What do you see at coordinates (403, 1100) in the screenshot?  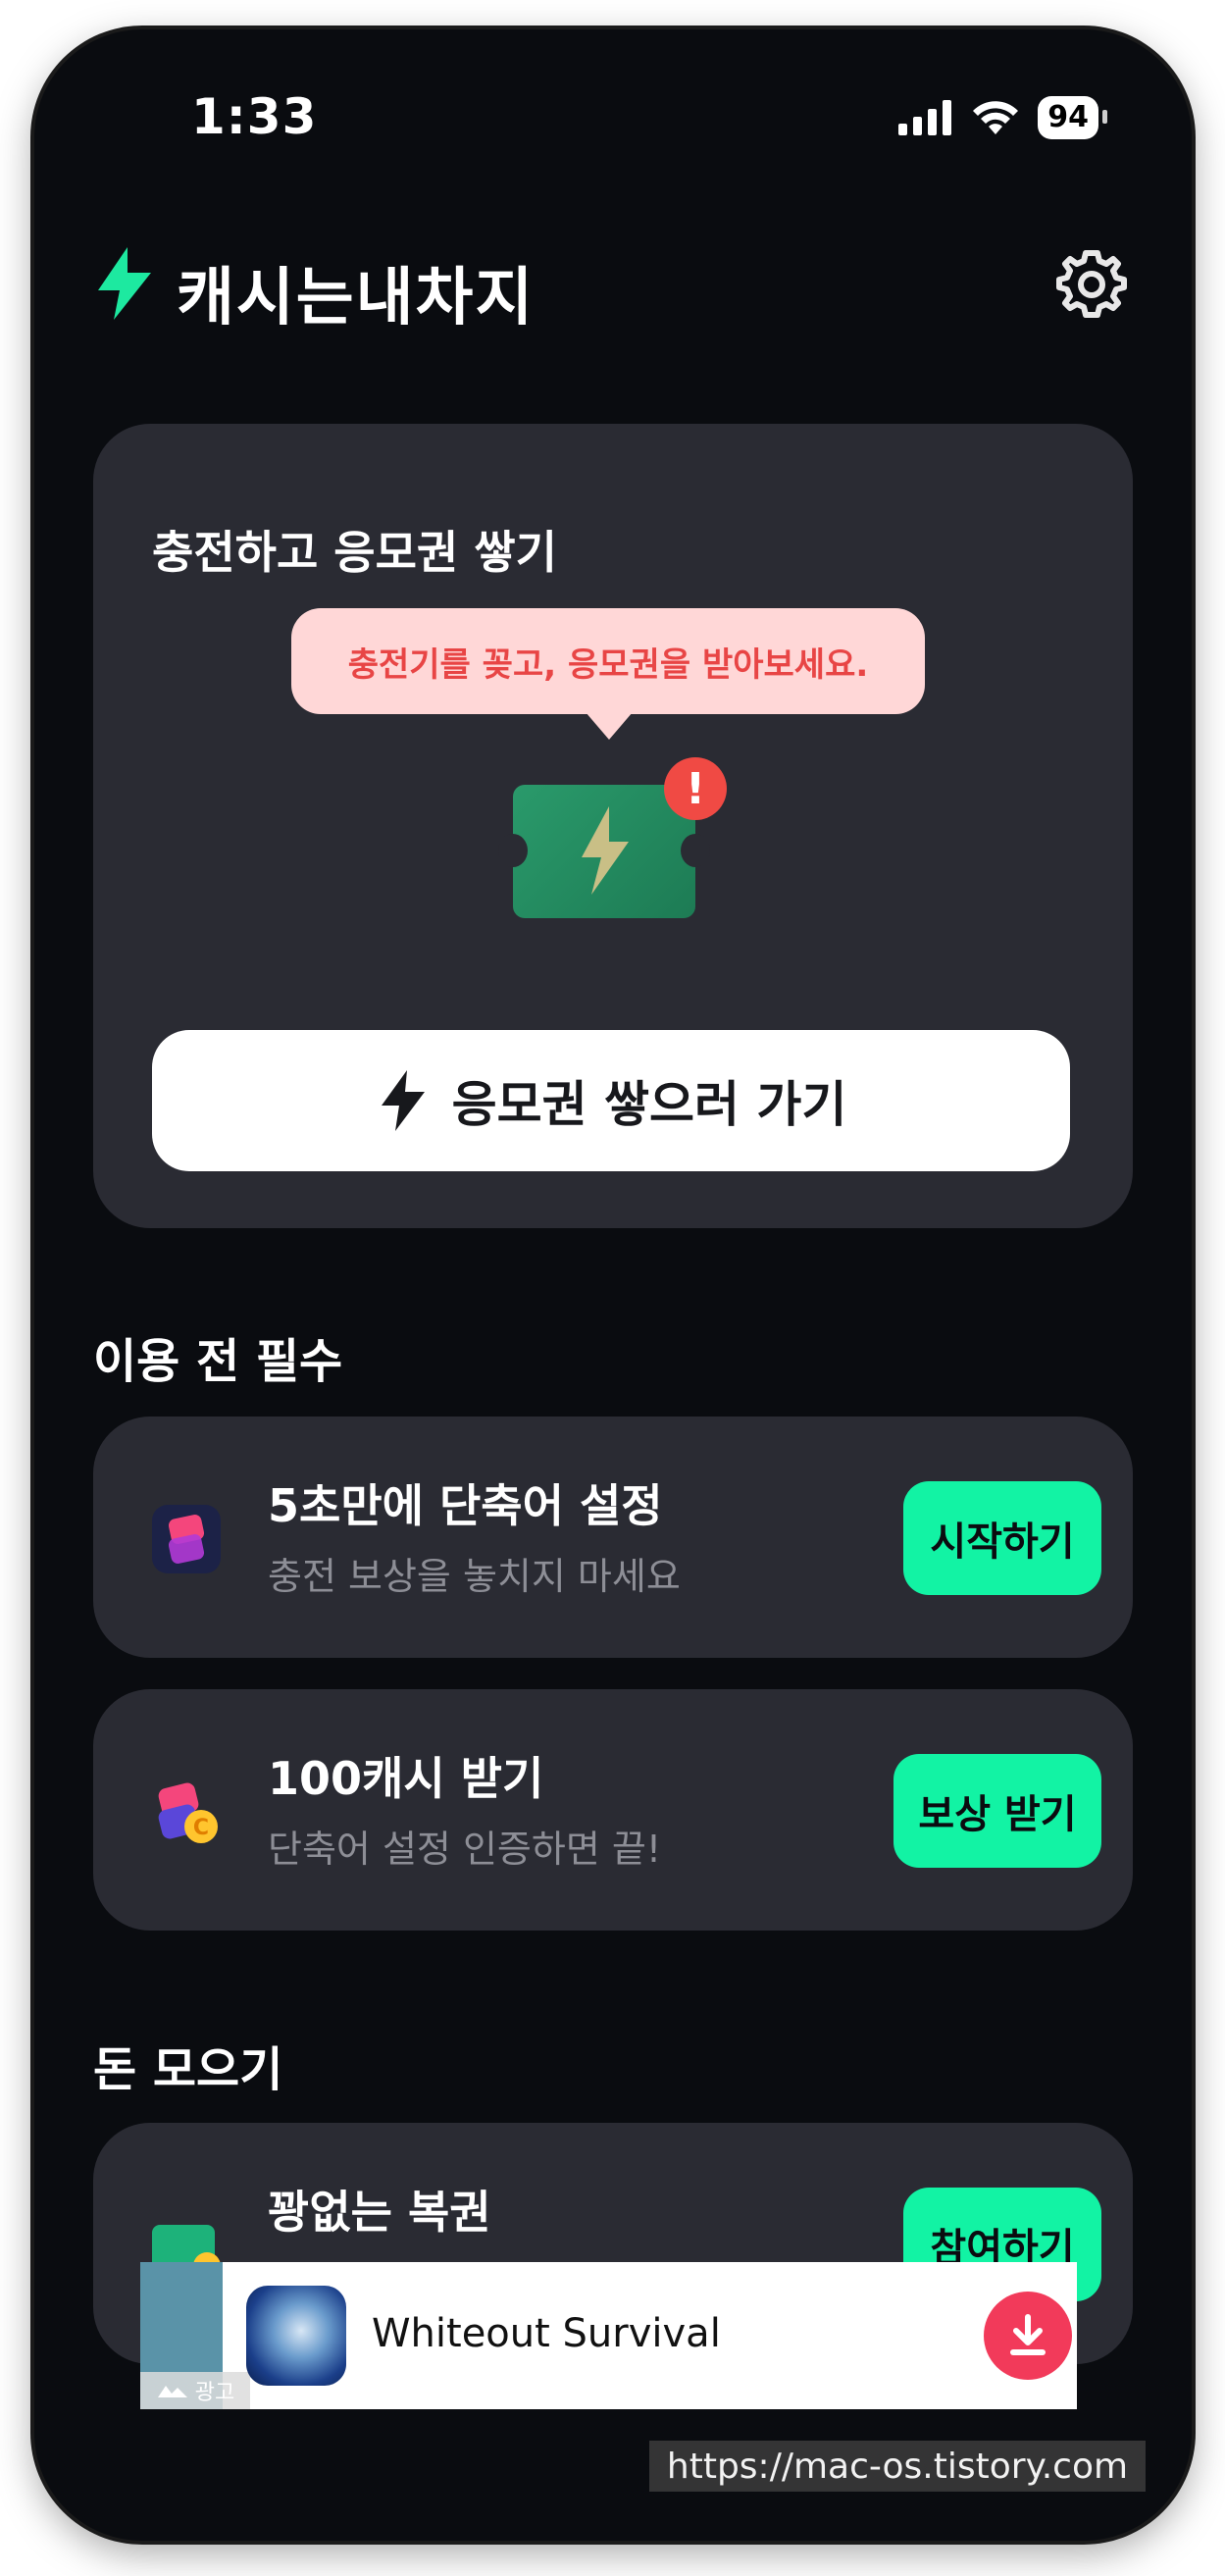 I see `lightning-icon` at bounding box center [403, 1100].